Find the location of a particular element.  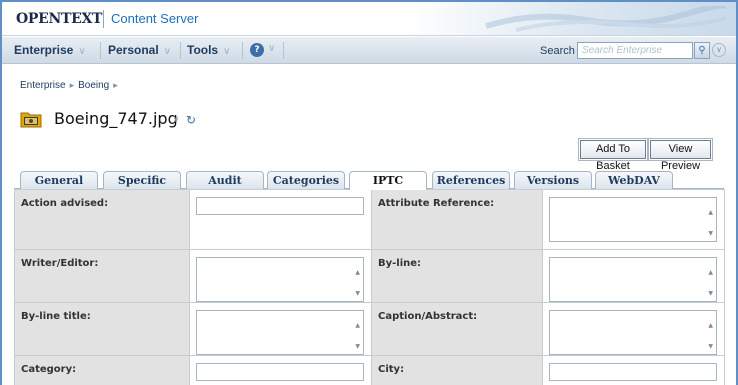

title-menu-chevron-icon: ∨ is located at coordinates (176, 120).